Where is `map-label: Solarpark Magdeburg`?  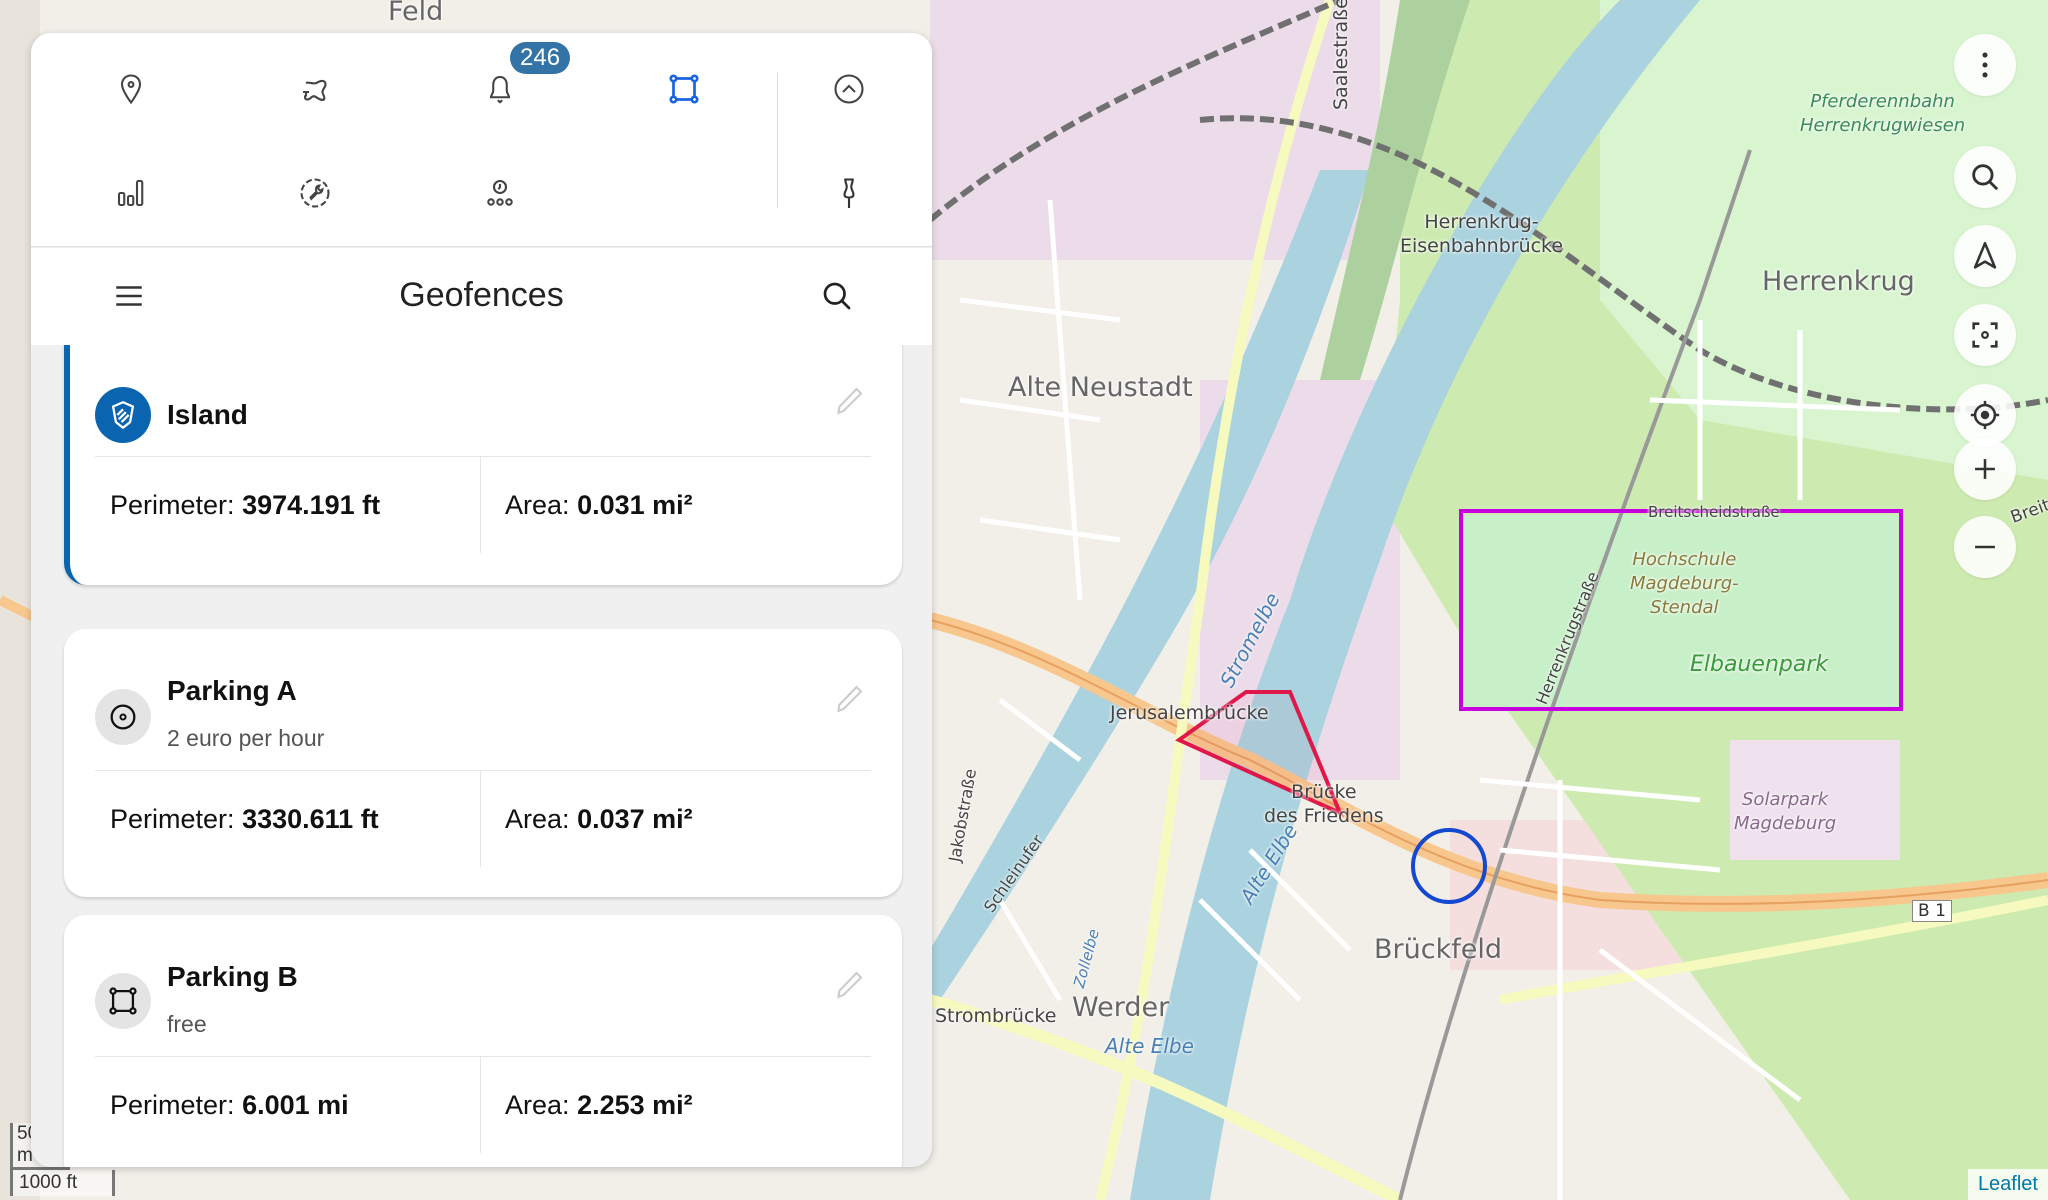
map-label: Solarpark Magdeburg is located at coordinates (1785, 811).